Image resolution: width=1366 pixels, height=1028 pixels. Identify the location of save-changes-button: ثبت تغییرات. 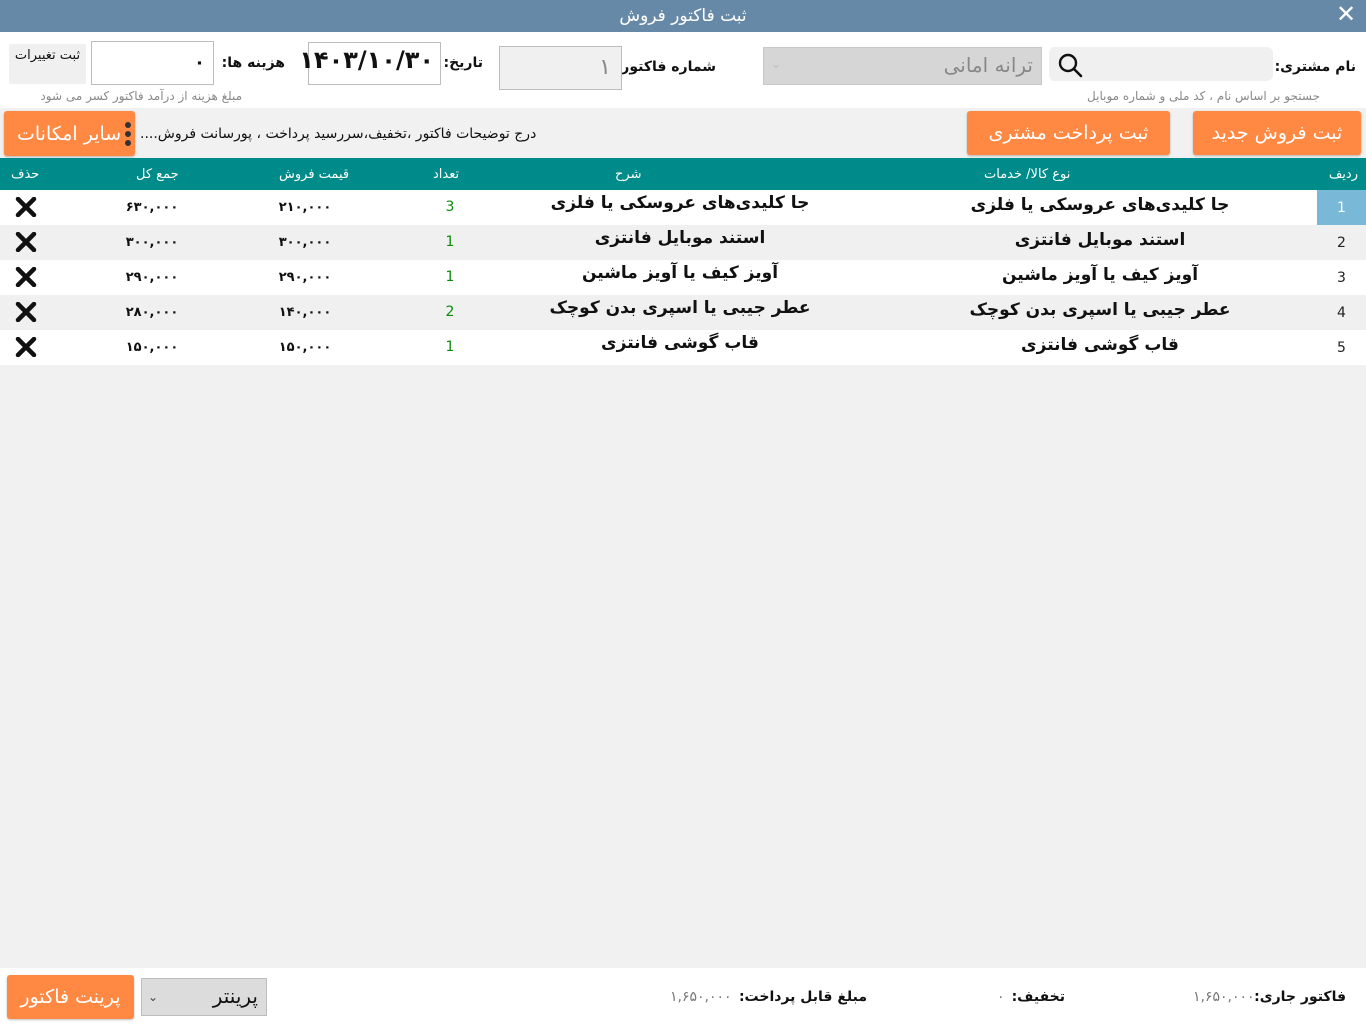
(47, 64).